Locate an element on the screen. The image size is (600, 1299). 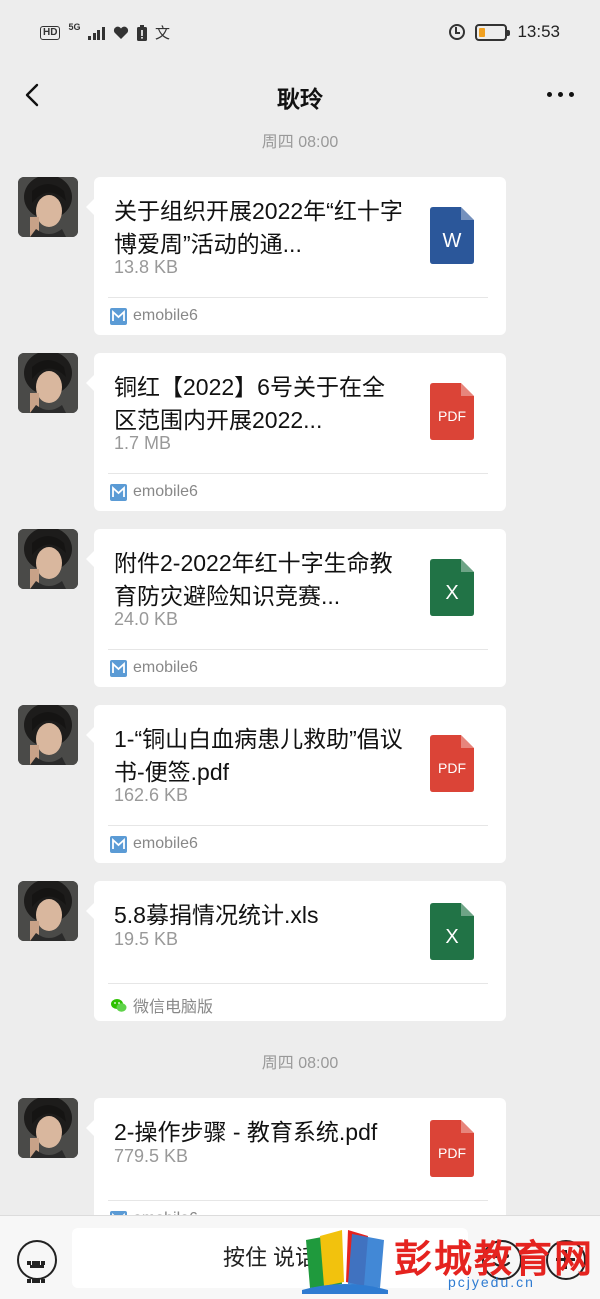
status-right: 13:53 is located at coordinates (504, 32).